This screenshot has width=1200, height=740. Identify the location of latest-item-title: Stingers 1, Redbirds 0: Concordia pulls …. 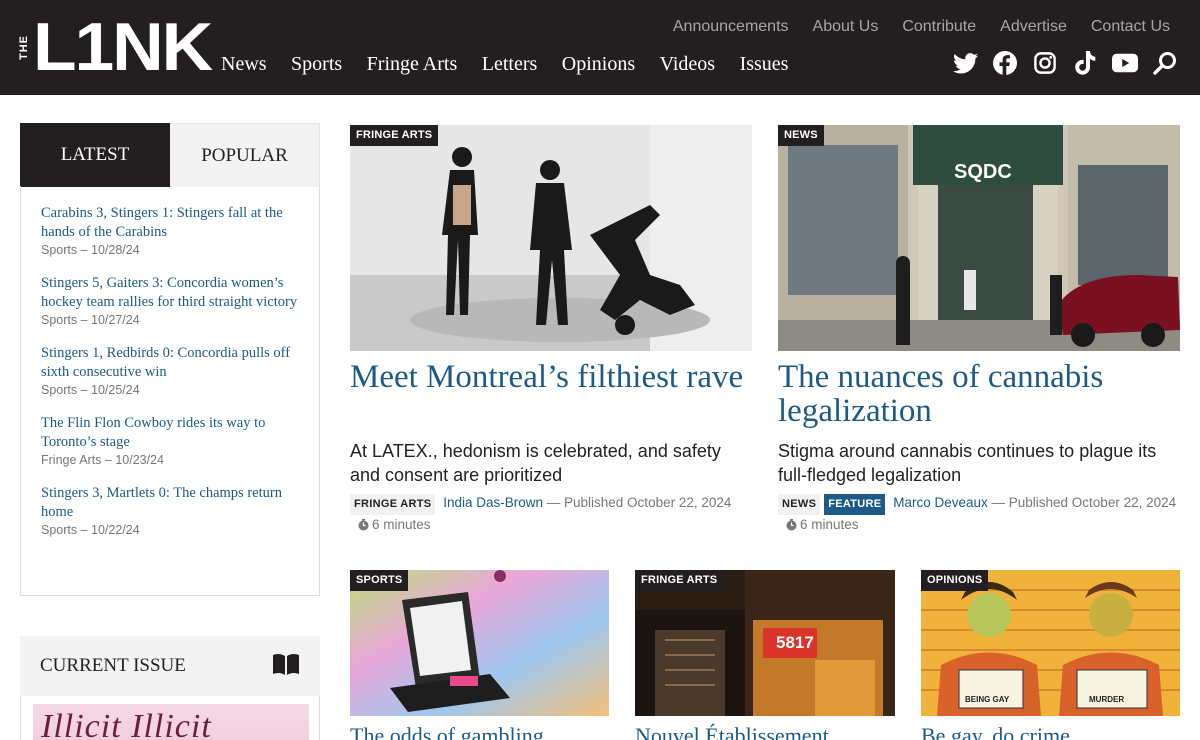
(170, 363).